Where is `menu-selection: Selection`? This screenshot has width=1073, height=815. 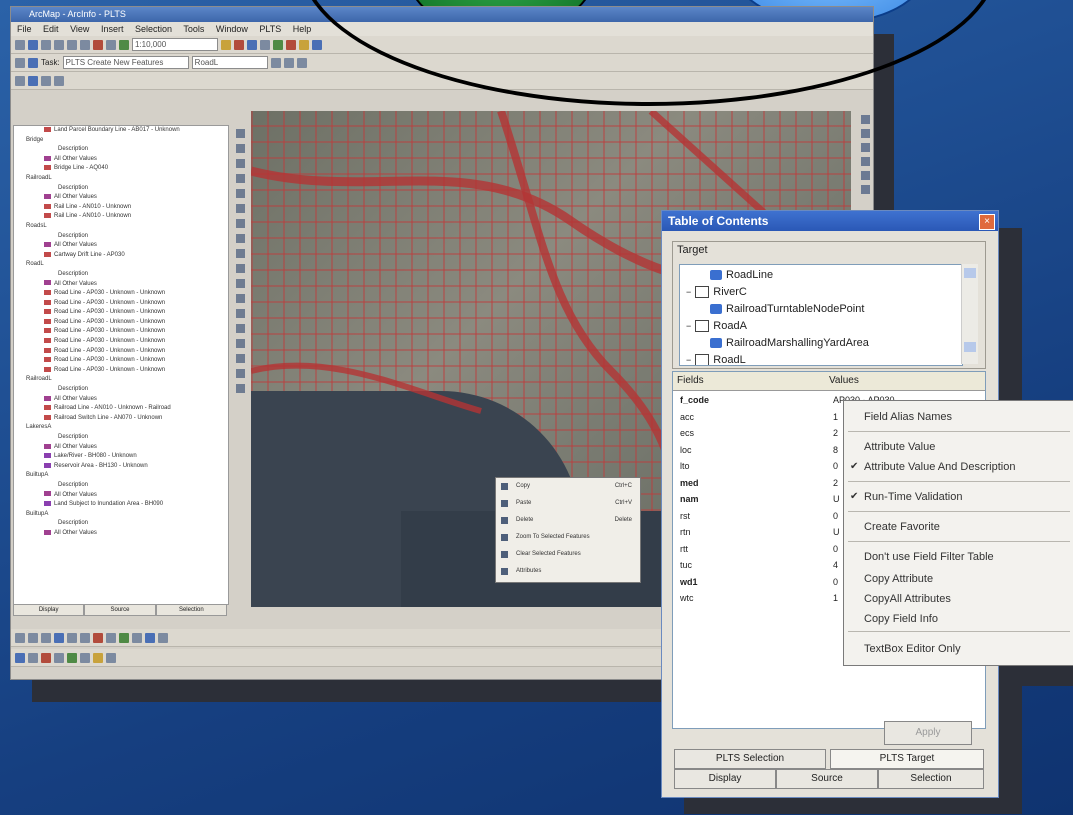
menu-selection: Selection is located at coordinates (153, 29).